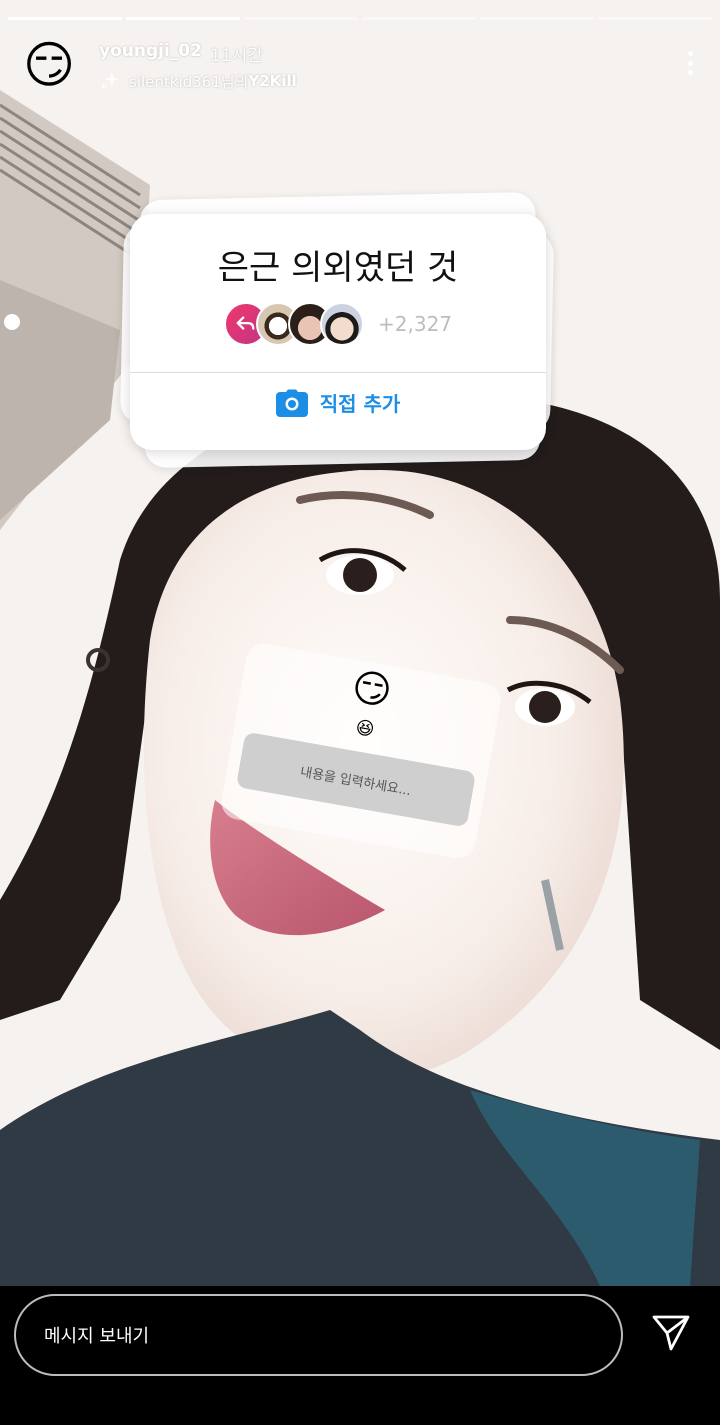  Describe the element at coordinates (236, 56) in the screenshot. I see `post-time: 11시간` at that location.